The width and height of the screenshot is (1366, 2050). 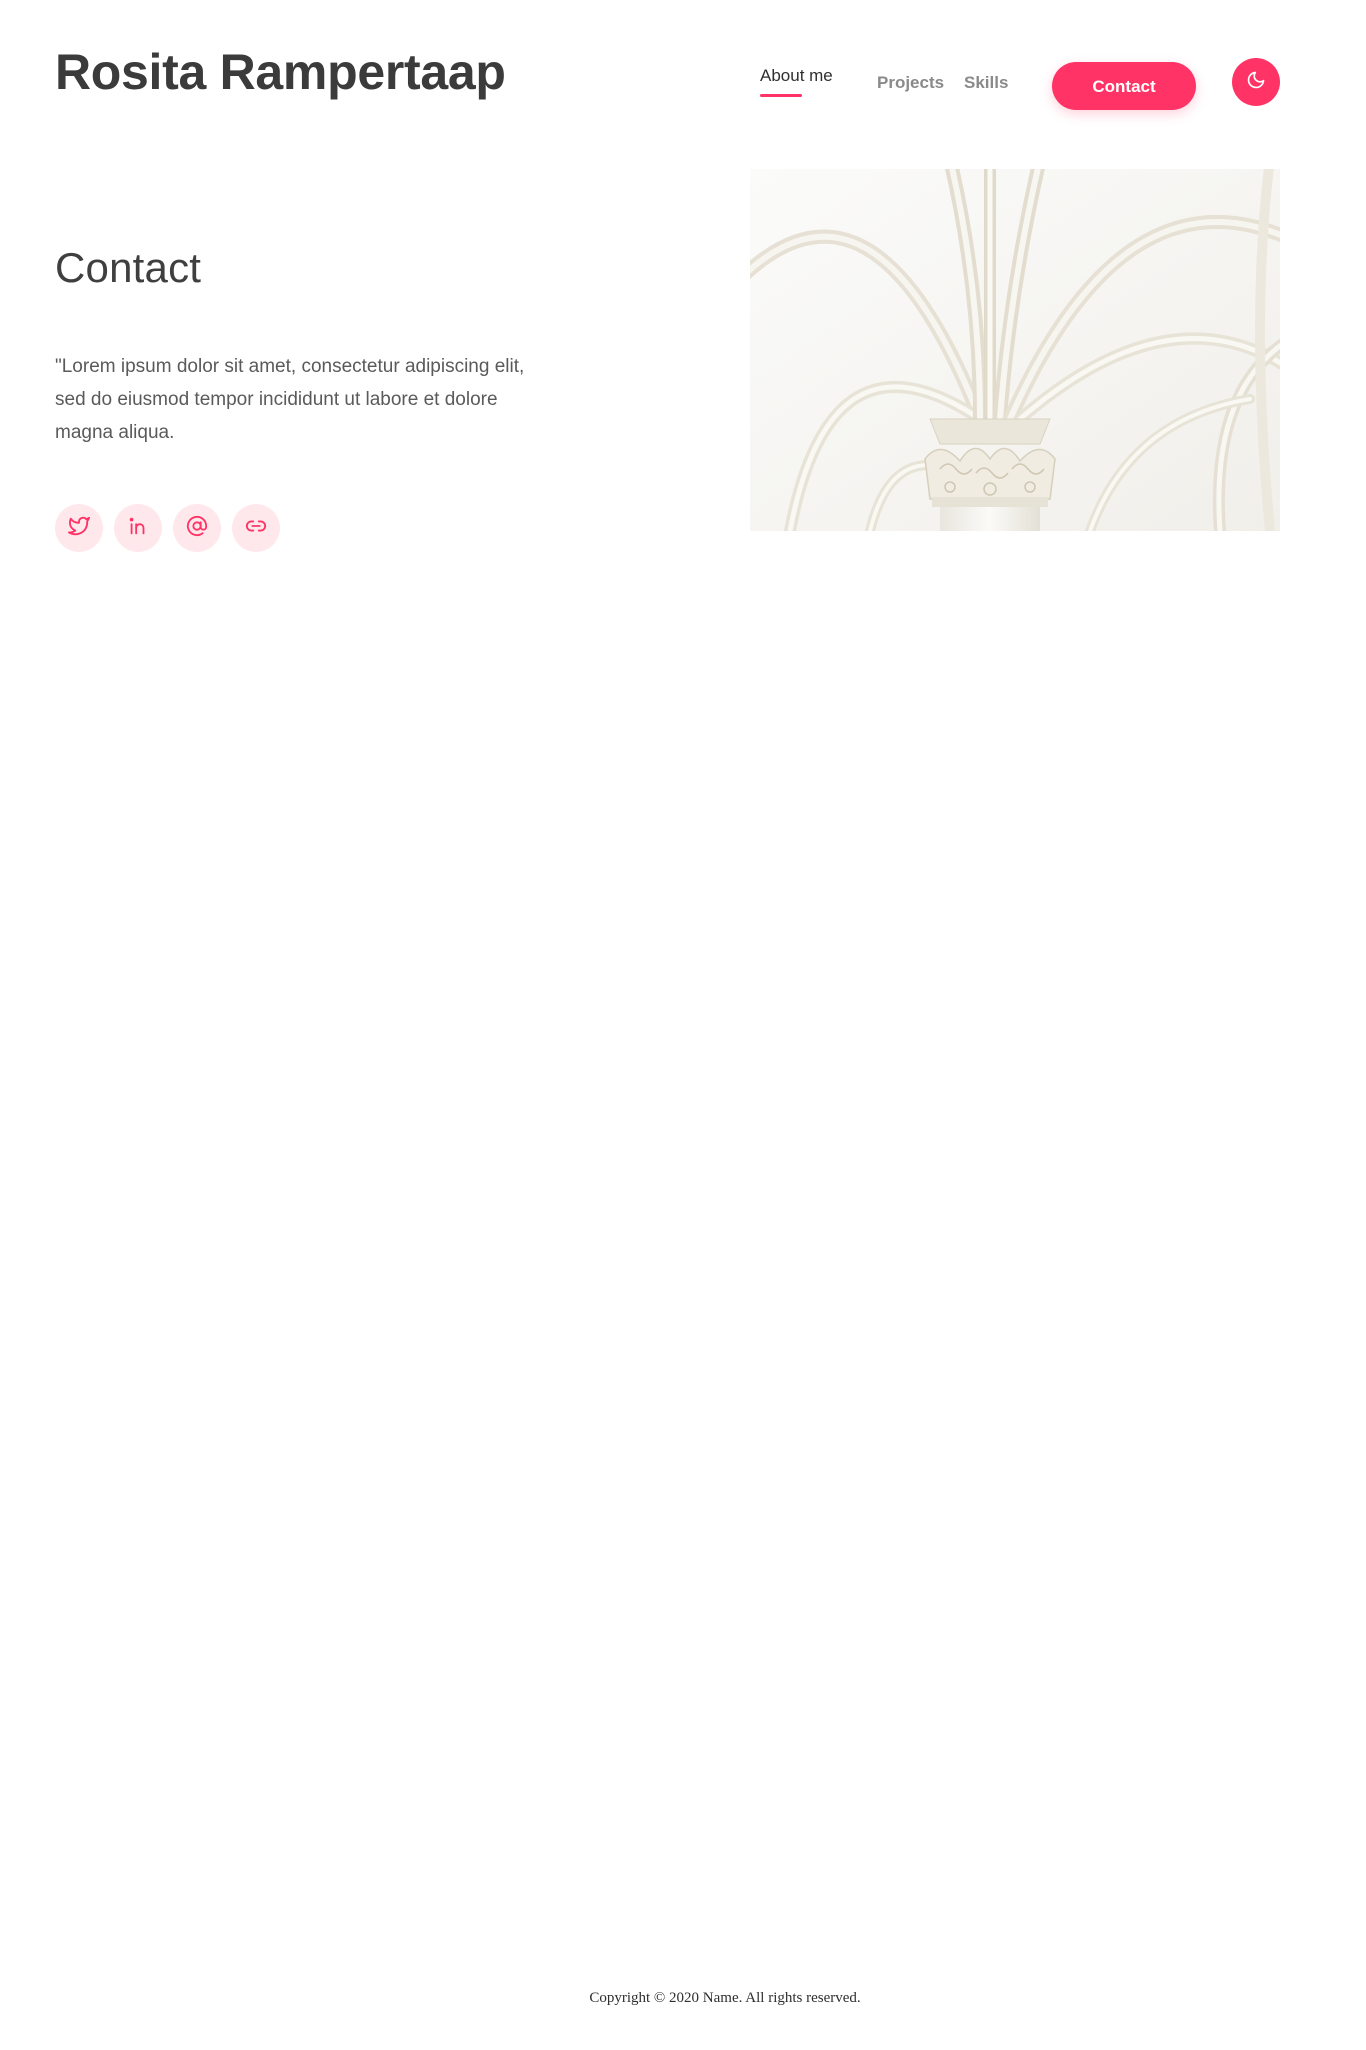 What do you see at coordinates (910, 83) in the screenshot?
I see `nav-projects: Projects` at bounding box center [910, 83].